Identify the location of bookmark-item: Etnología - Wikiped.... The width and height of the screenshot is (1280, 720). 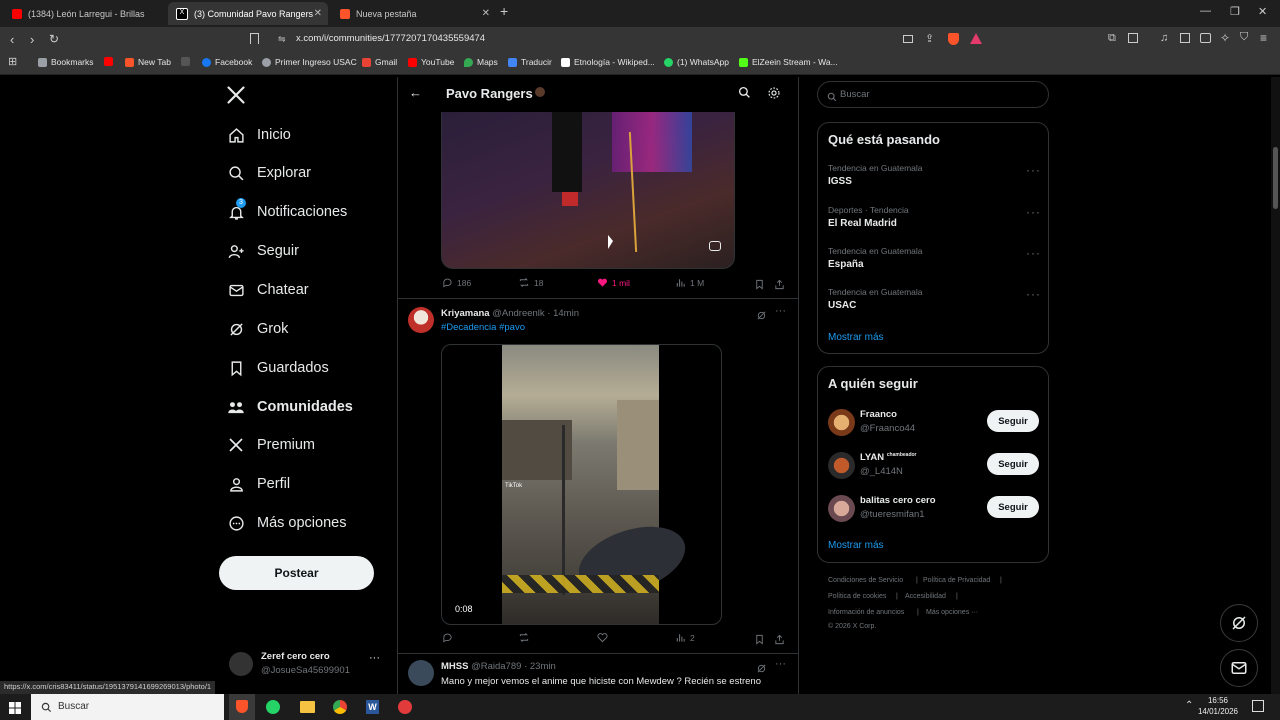
(608, 62).